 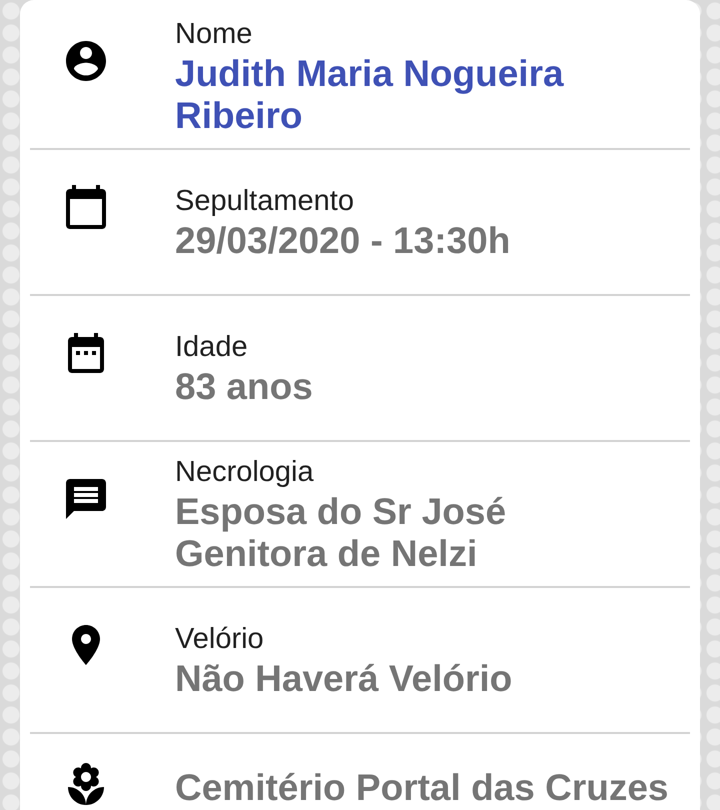 I want to click on field-label: Nome, so click(x=213, y=34).